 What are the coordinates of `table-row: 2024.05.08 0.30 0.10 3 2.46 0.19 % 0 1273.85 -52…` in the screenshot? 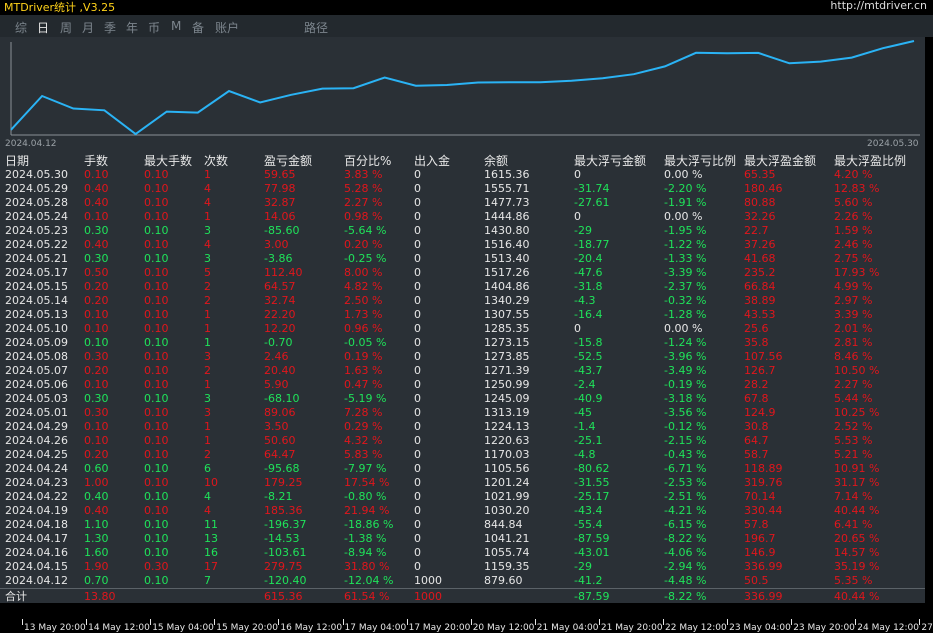 It's located at (462, 357).